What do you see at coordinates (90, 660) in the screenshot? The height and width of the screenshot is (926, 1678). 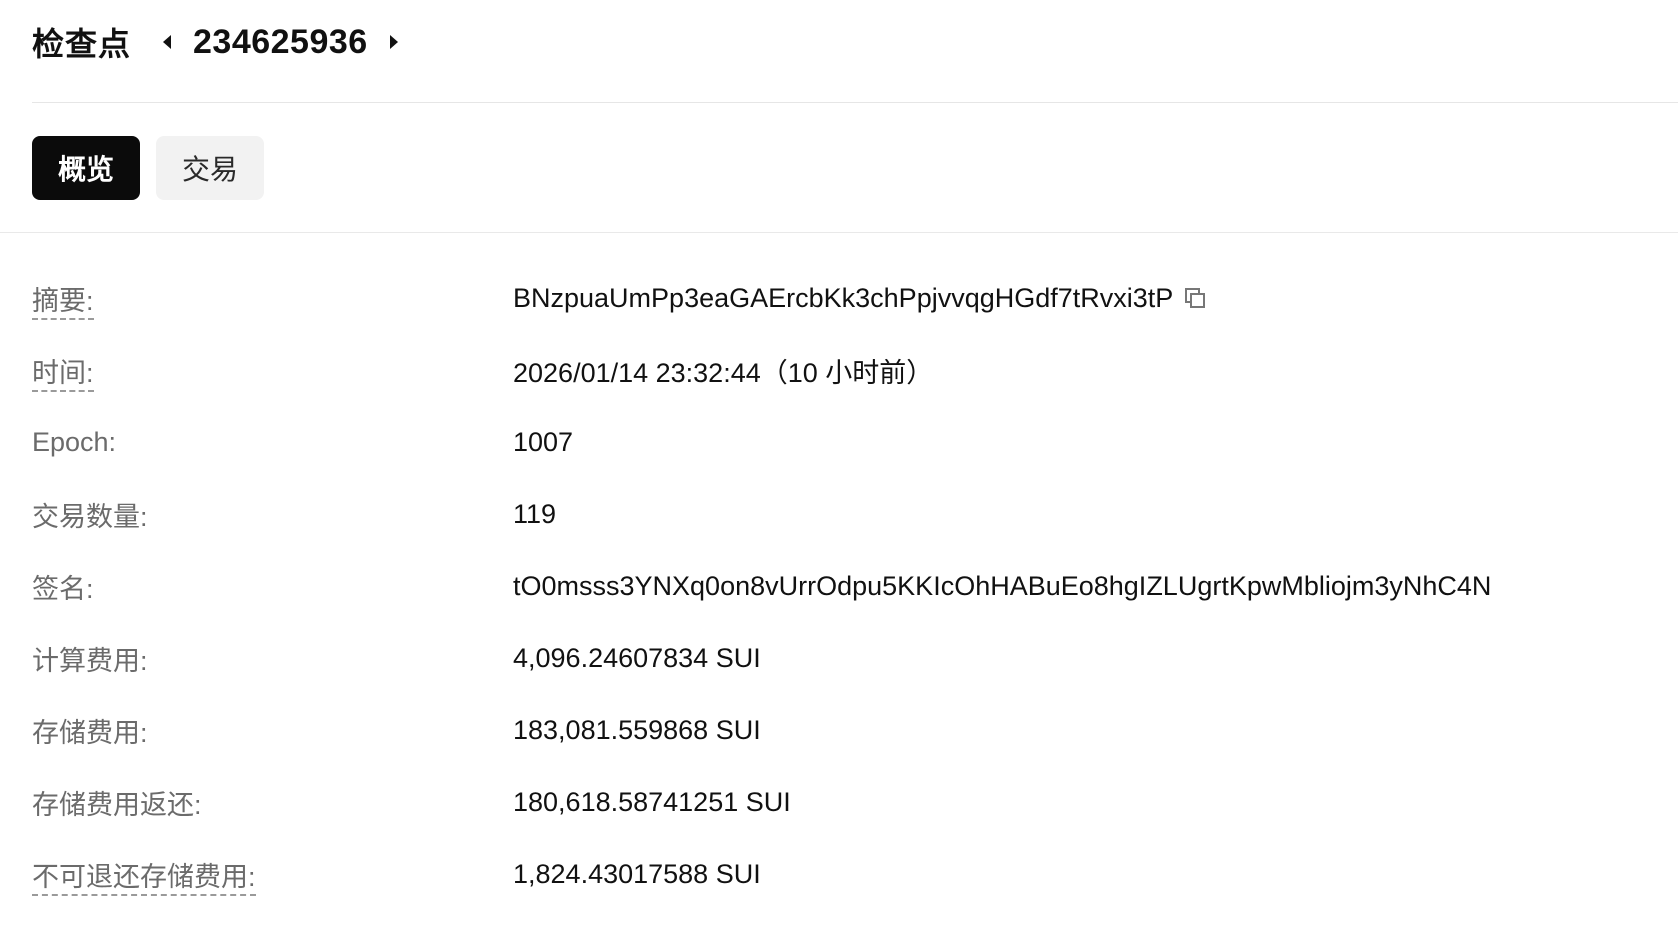 I see `computation-fee-label-text: 计算费用:` at bounding box center [90, 660].